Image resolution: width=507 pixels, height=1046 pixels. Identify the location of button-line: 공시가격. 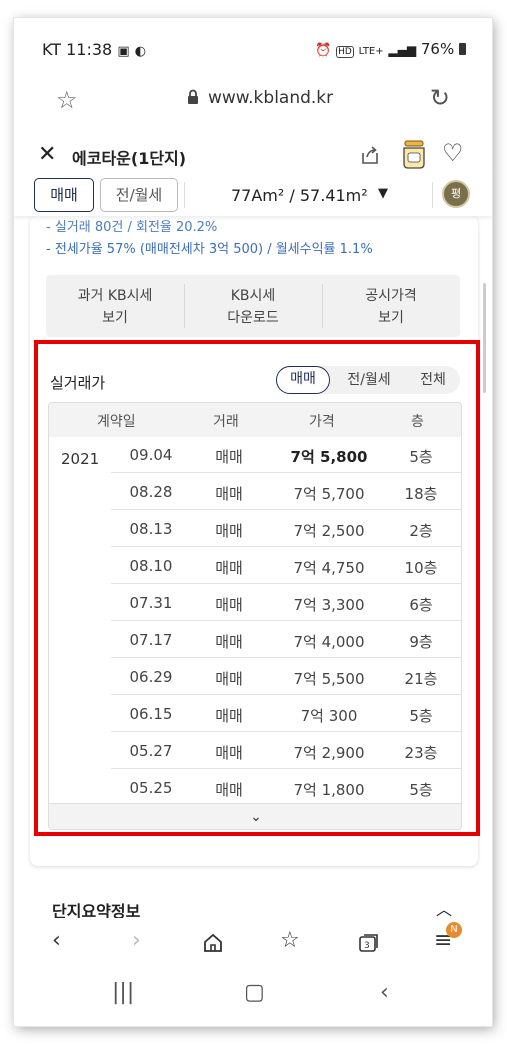
(391, 296).